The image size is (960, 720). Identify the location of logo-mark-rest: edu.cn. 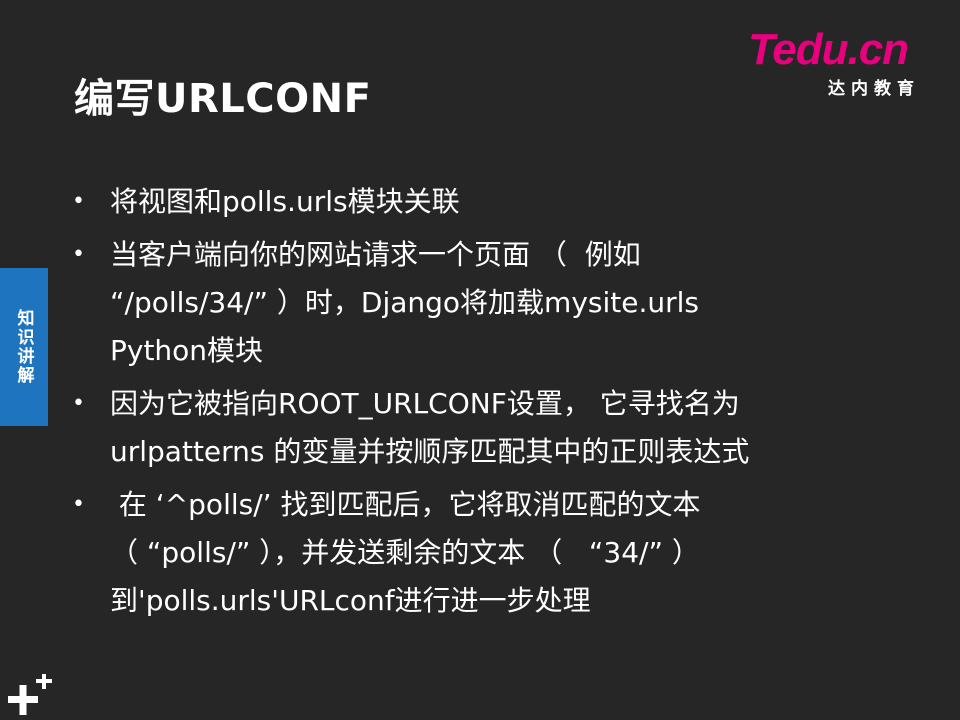
(840, 49).